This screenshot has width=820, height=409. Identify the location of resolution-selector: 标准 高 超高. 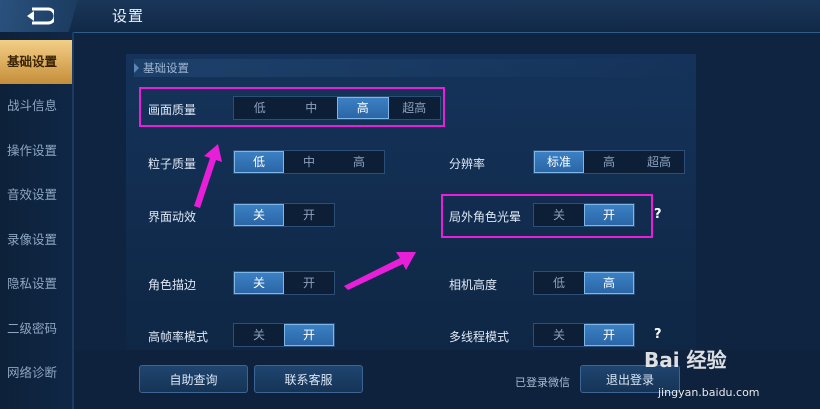
(609, 162).